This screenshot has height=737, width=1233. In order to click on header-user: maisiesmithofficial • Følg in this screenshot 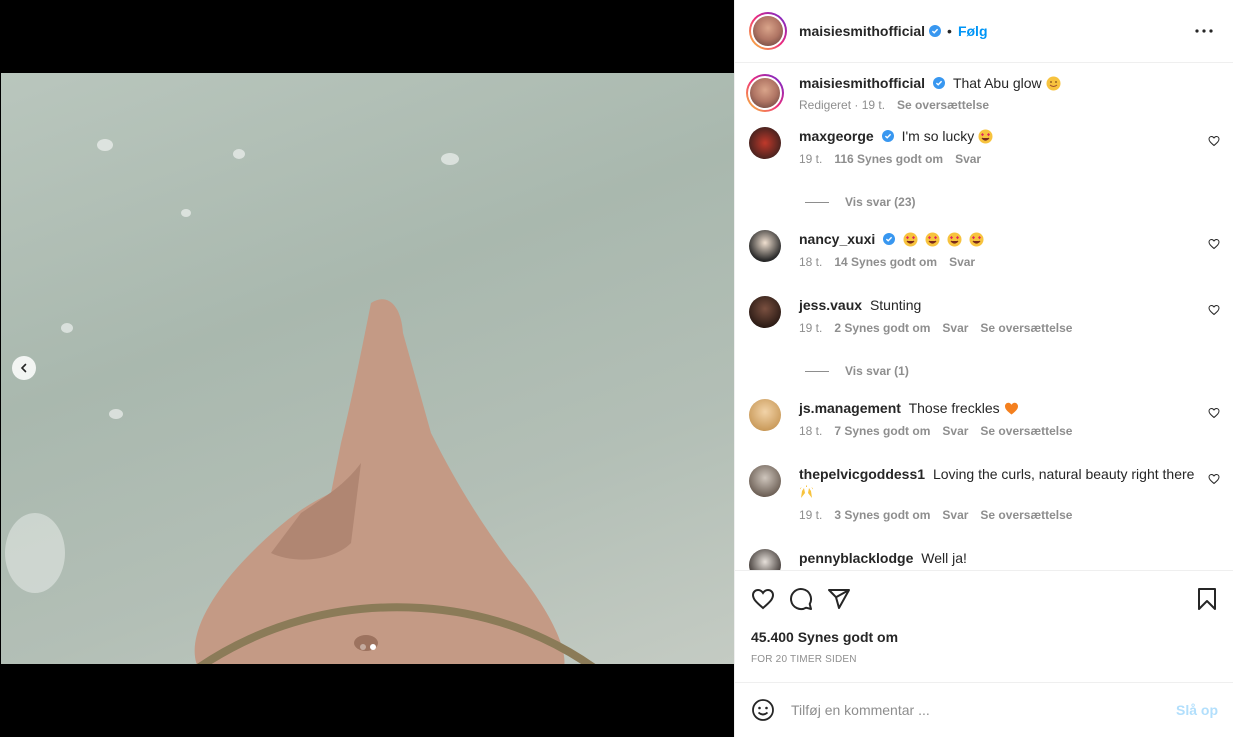, I will do `click(893, 31)`.